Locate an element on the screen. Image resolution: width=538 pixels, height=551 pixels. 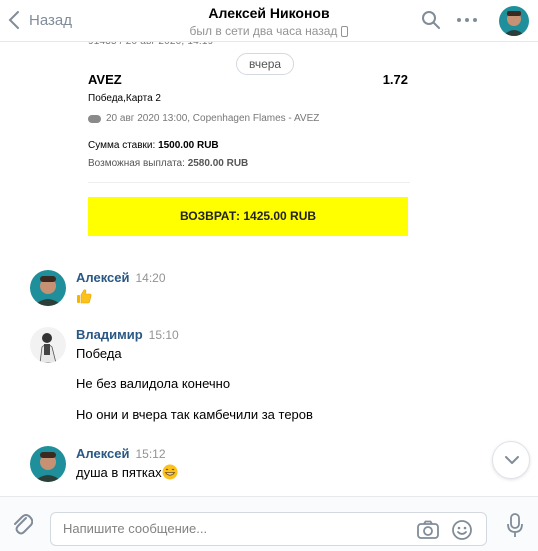
microphone-icon is located at coordinates (515, 526).